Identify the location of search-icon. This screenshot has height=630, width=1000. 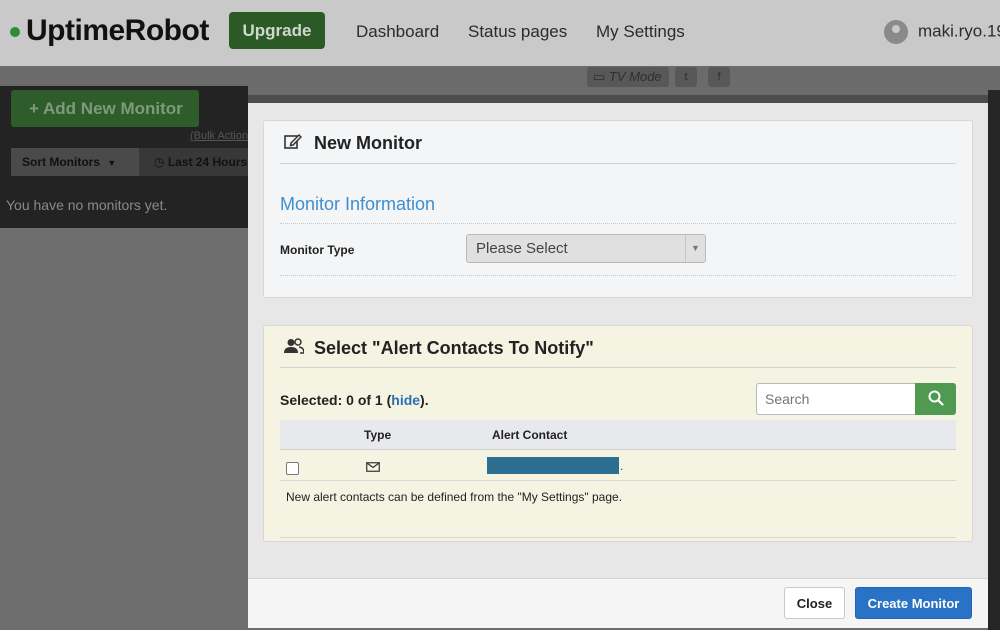
(936, 398).